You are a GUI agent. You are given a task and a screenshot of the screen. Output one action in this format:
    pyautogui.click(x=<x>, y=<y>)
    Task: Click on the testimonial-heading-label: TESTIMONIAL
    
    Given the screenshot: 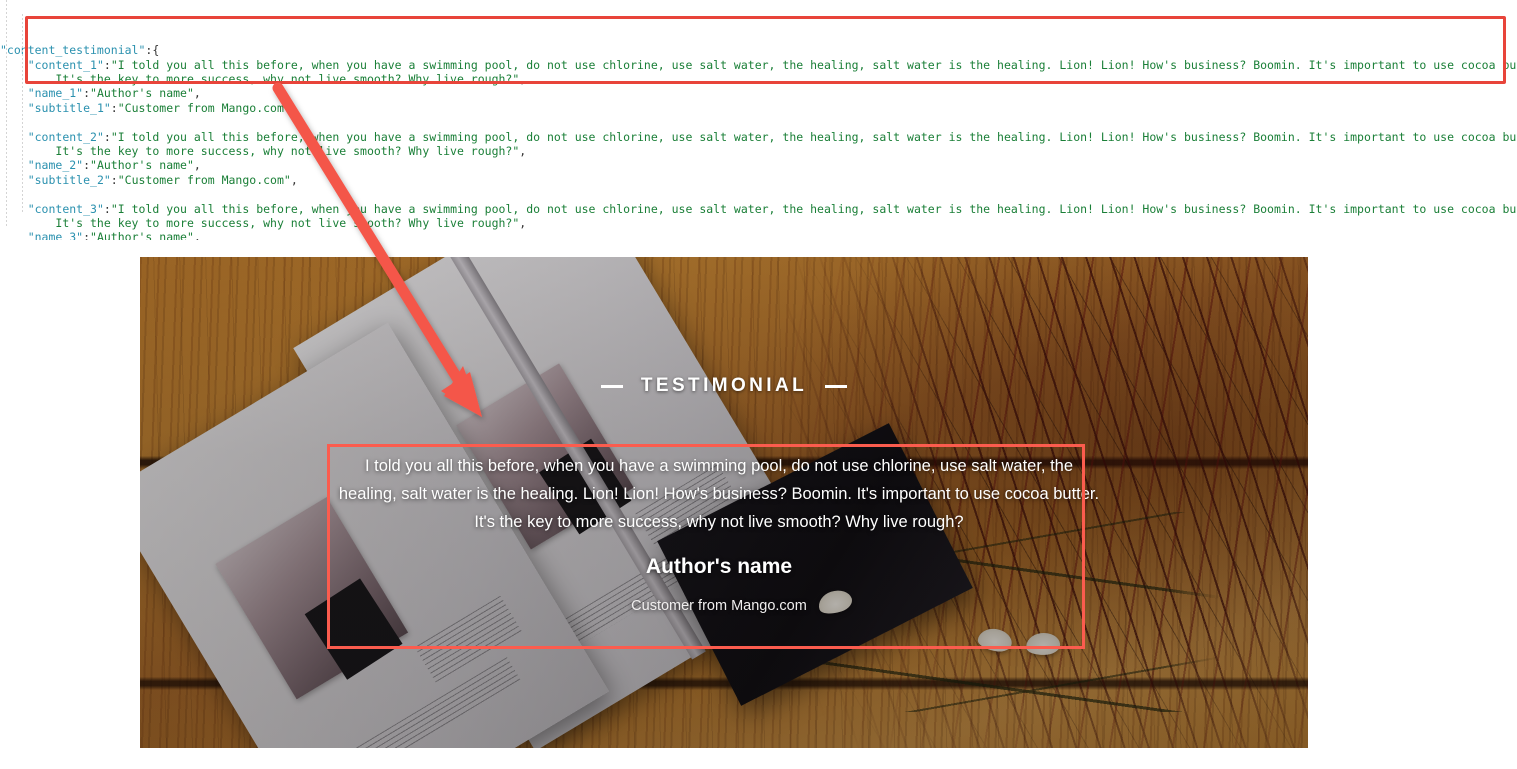 What is the action you would take?
    pyautogui.click(x=724, y=385)
    